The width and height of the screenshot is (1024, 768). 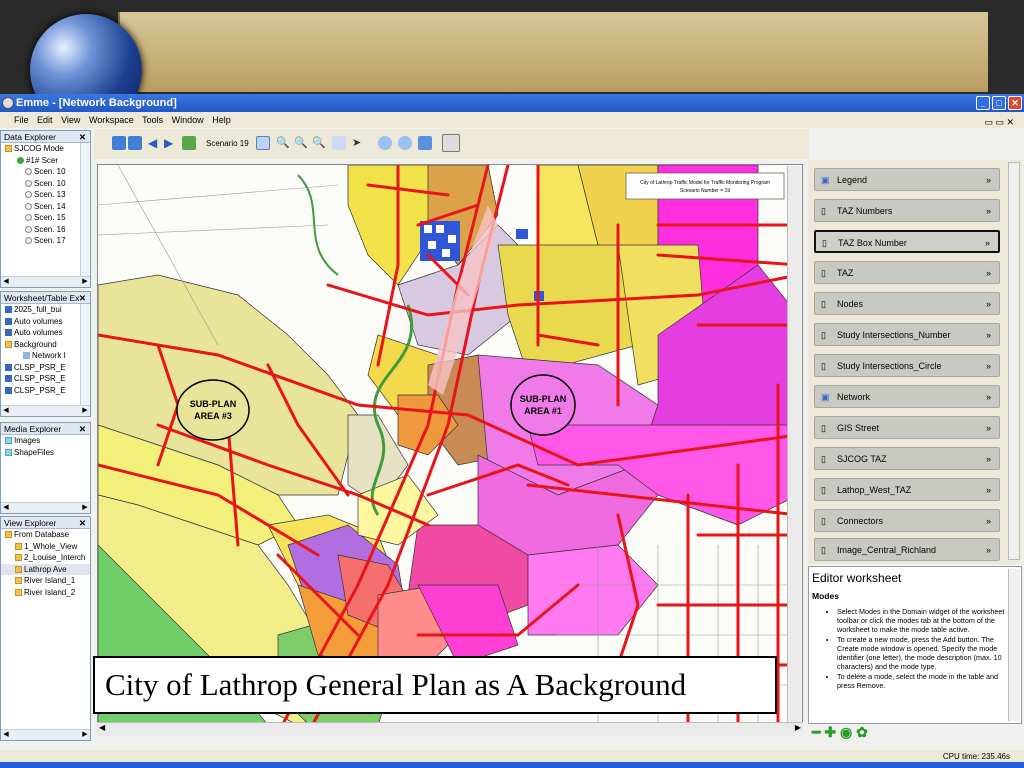 I want to click on tree-item: Images, so click(x=27, y=440).